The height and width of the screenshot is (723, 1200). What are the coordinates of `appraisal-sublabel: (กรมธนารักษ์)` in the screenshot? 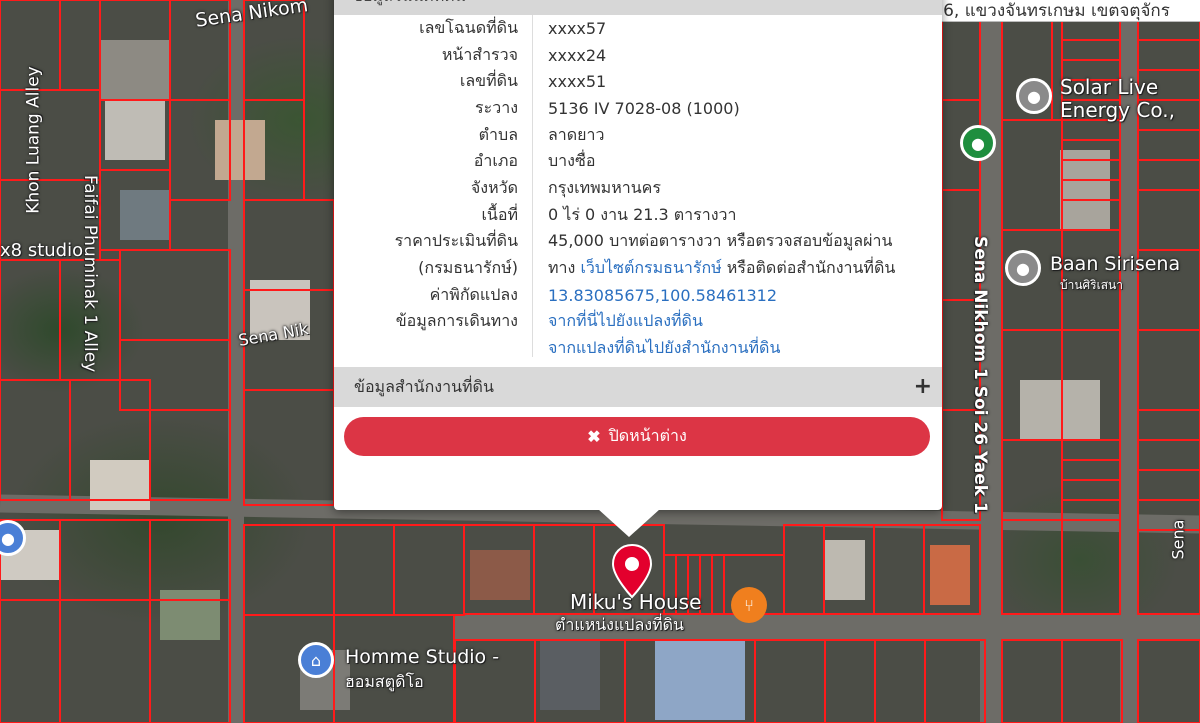 It's located at (468, 268).